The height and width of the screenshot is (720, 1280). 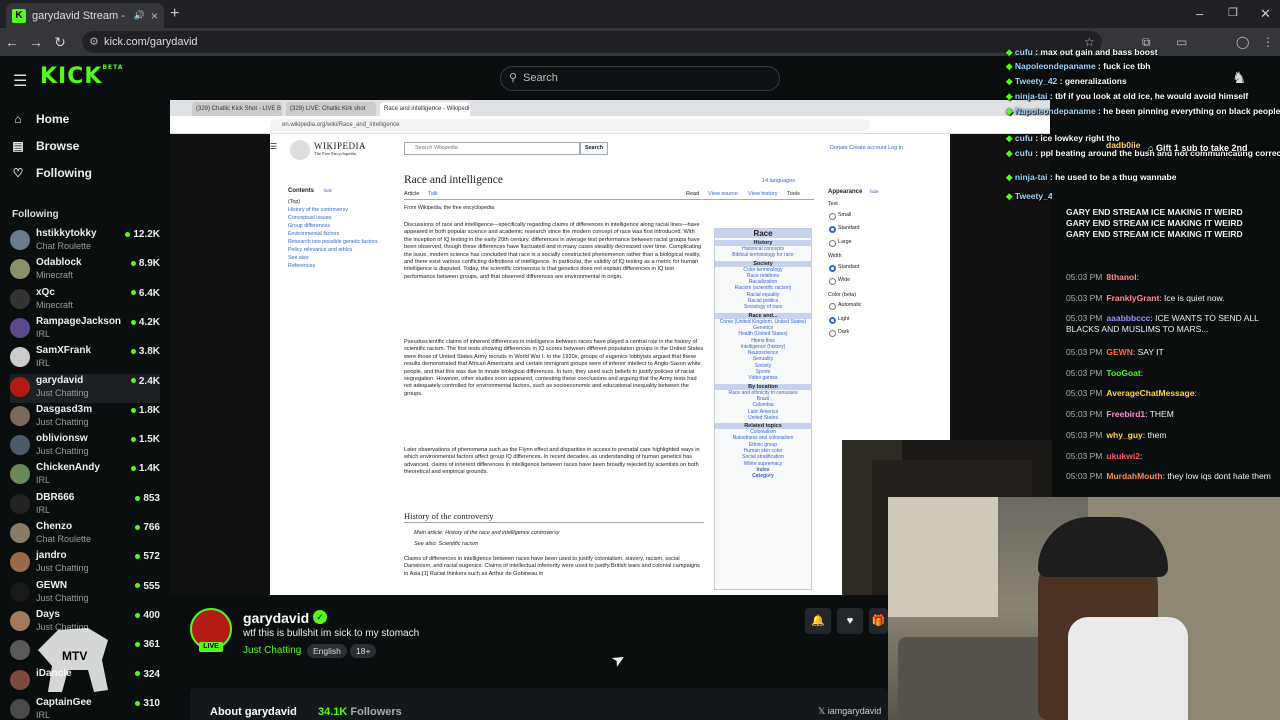 What do you see at coordinates (1161, 414) in the screenshot?
I see `chat-text: THEM` at bounding box center [1161, 414].